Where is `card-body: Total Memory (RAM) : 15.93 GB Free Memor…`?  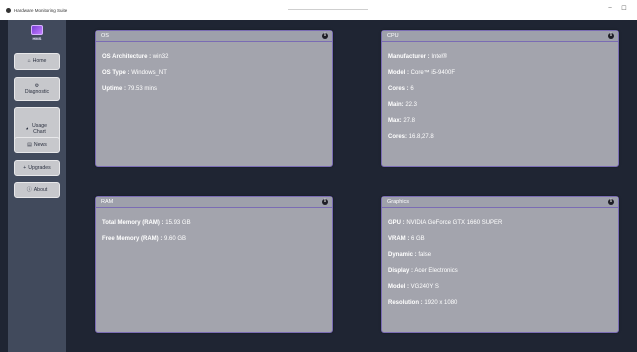
card-body: Total Memory (RAM) : 15.93 GB Free Memor… is located at coordinates (214, 235).